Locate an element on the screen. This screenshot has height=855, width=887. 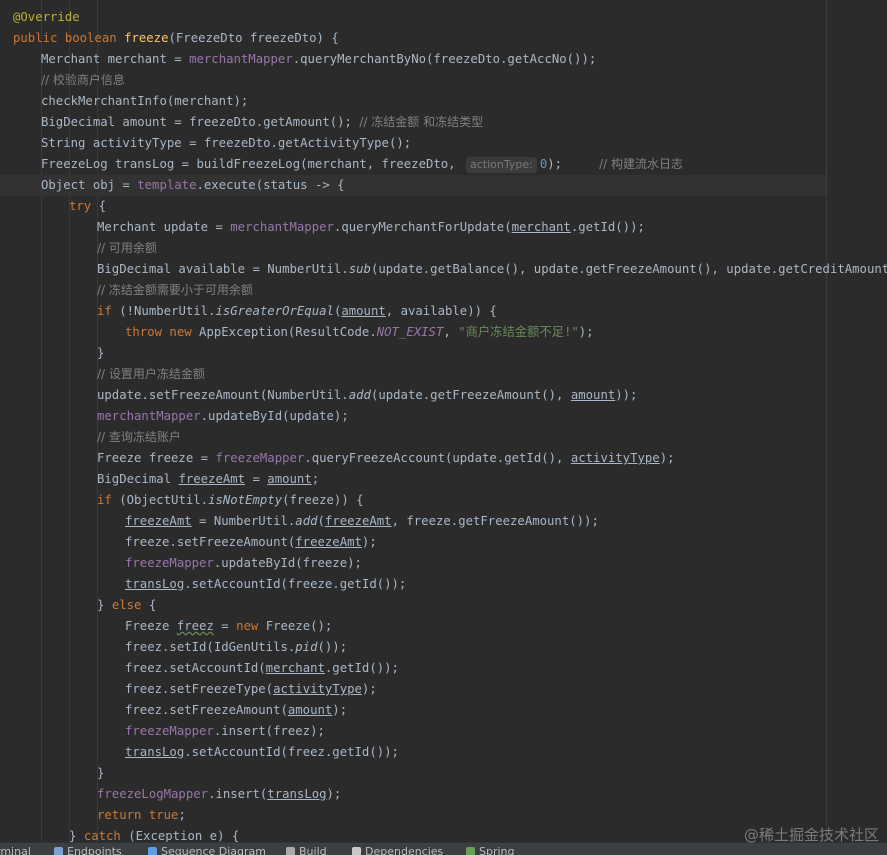
code-line-text: freez.setAccountId(merchant.getId()); is located at coordinates (262, 668).